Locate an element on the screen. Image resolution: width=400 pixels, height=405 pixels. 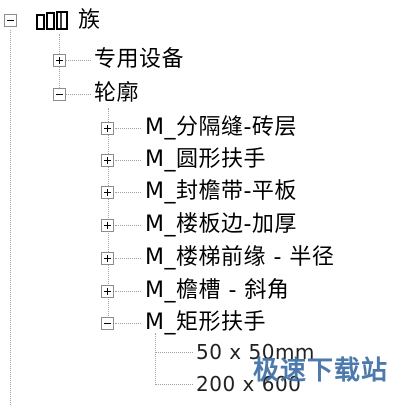
family-folder-icon is located at coordinates (52, 20).